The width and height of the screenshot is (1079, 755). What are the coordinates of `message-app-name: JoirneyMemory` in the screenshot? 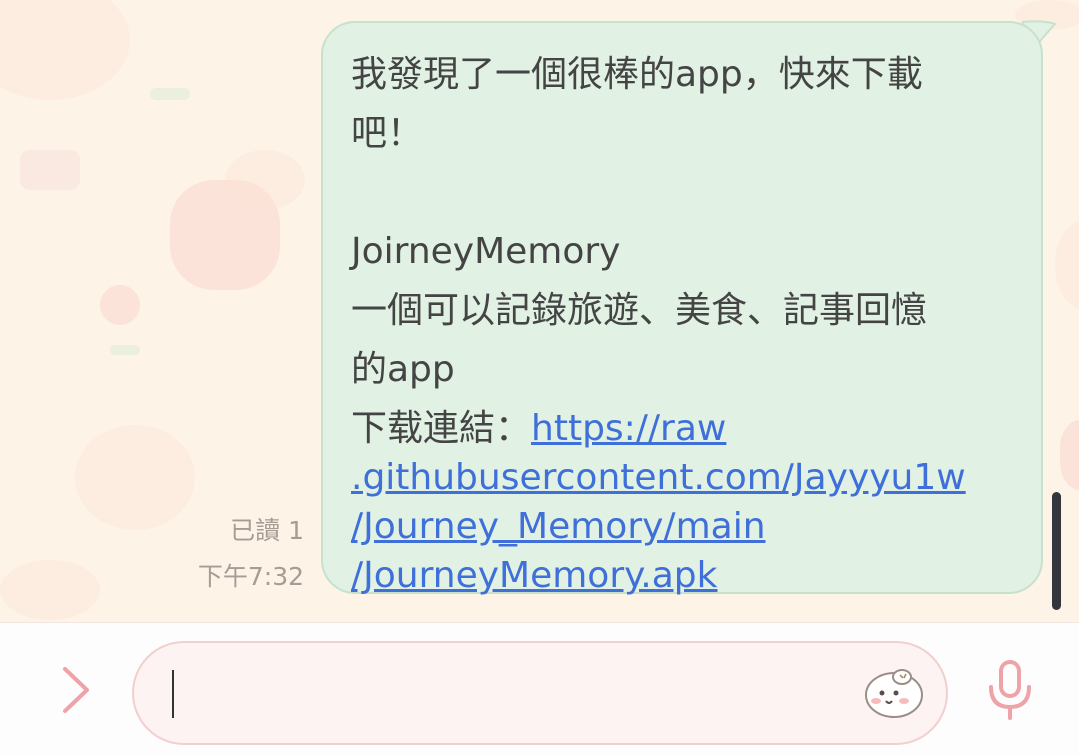 It's located at (486, 251).